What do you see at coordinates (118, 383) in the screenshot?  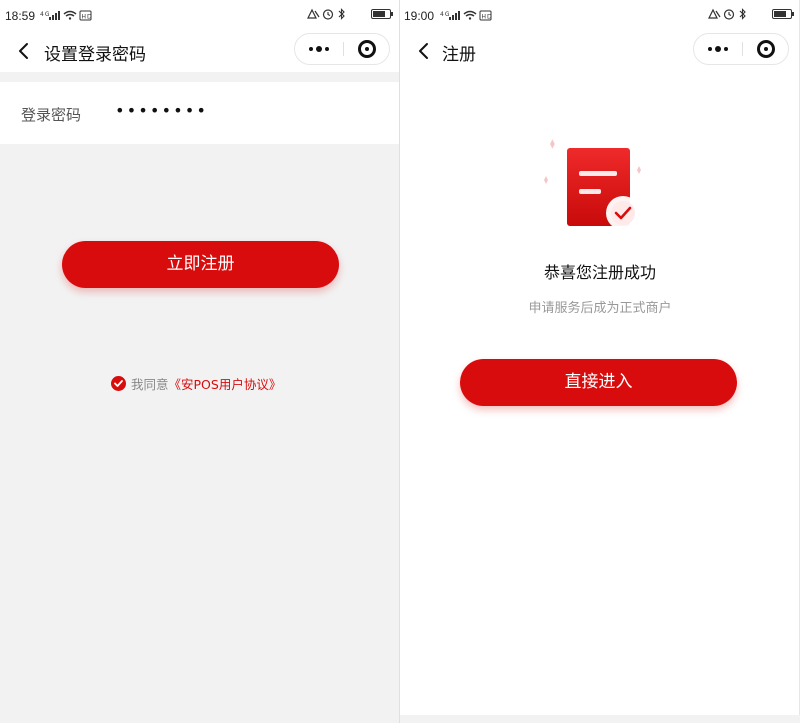 I see `checkbox-checked-icon` at bounding box center [118, 383].